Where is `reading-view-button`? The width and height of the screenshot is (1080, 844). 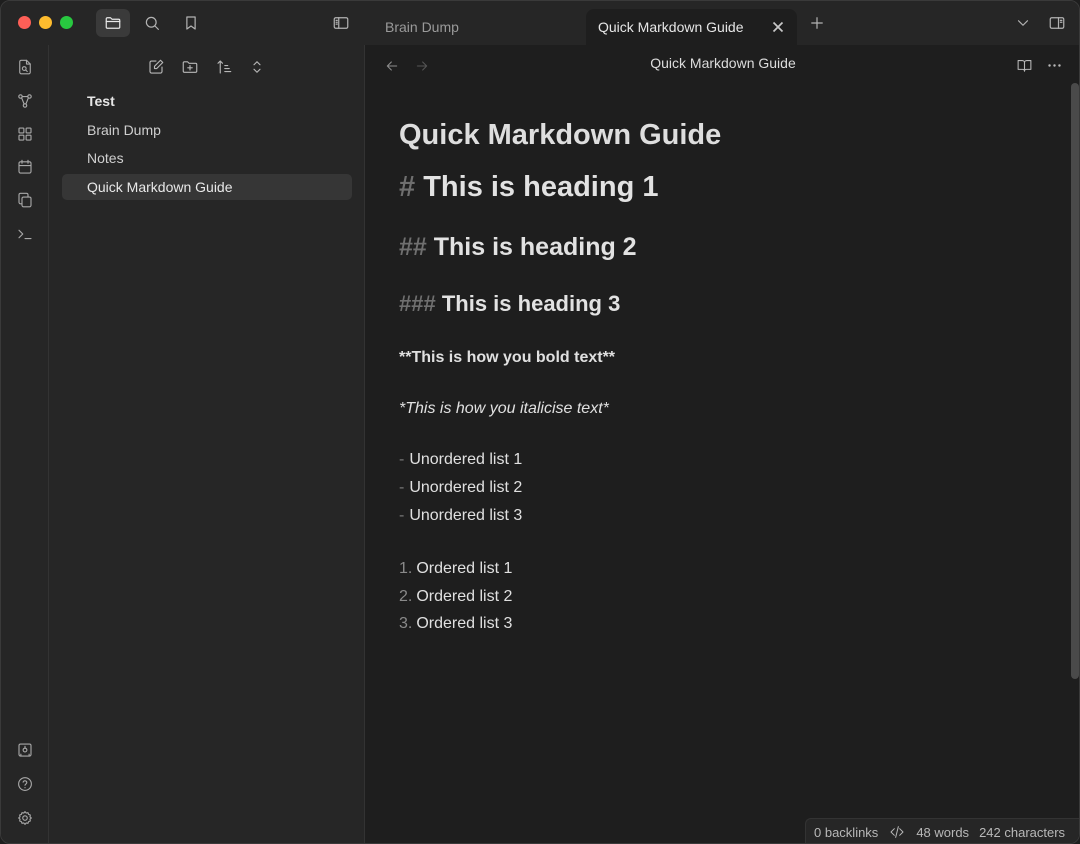
reading-view-button is located at coordinates (1024, 65).